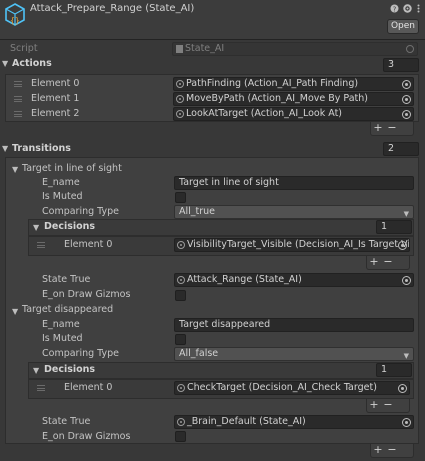  What do you see at coordinates (15, 15) in the screenshot?
I see `scriptable-object-icon: {}` at bounding box center [15, 15].